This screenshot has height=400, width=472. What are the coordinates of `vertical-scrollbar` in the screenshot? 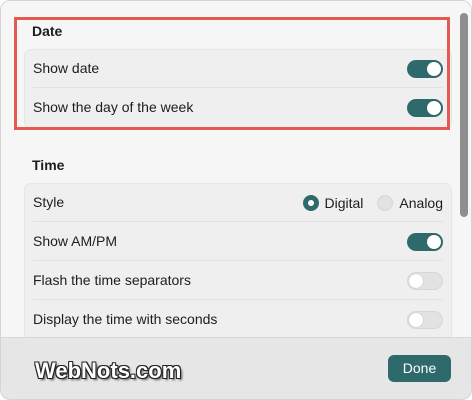 It's located at (464, 168).